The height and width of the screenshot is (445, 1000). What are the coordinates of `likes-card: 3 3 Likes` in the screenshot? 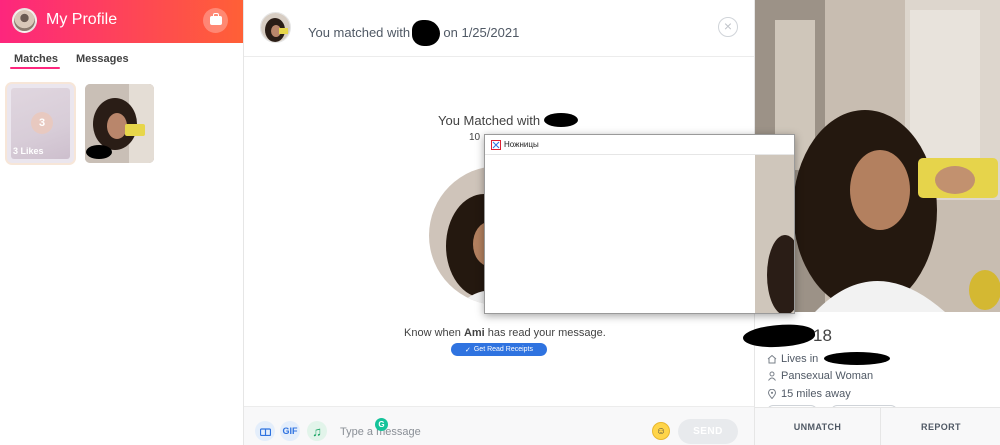 It's located at (40, 123).